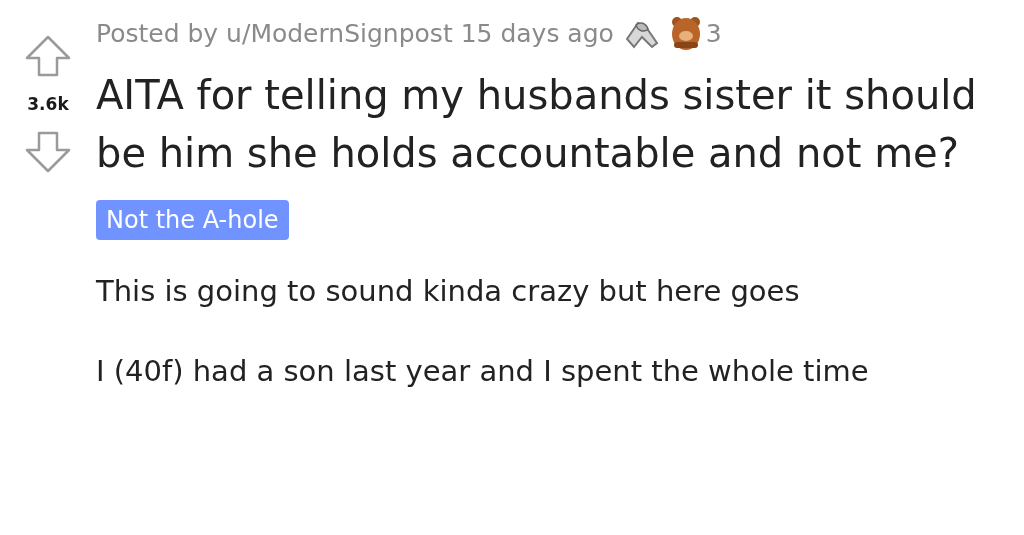 The image size is (1024, 535). What do you see at coordinates (483, 371) in the screenshot?
I see `body-paragraph: I (40f) had a son last year and I spent the whole time` at bounding box center [483, 371].